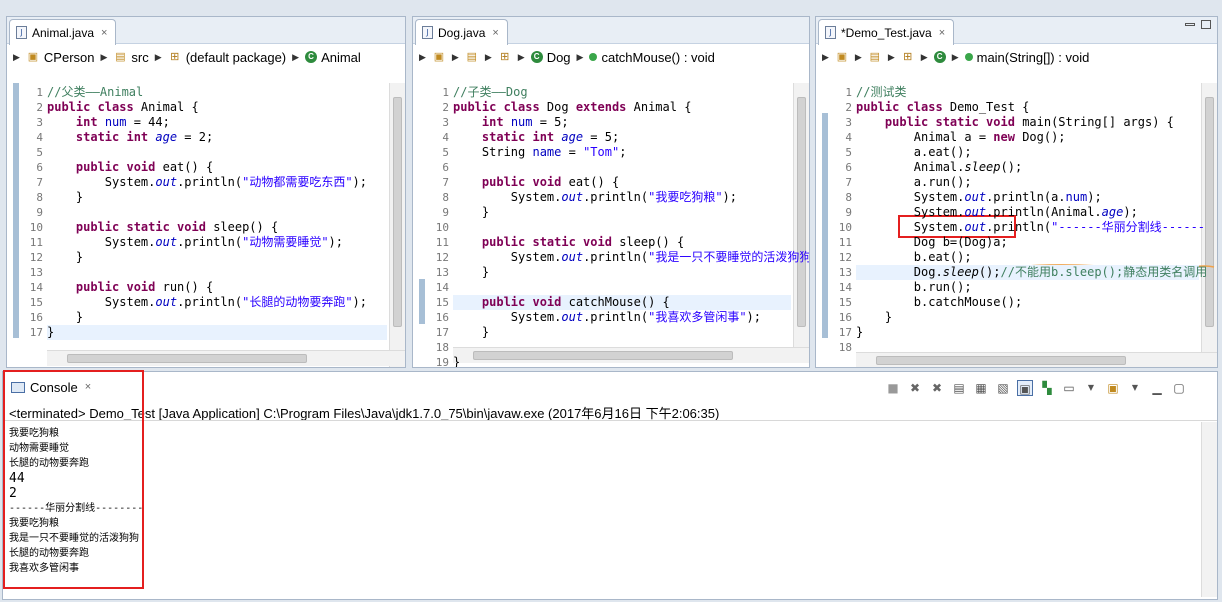 Image resolution: width=1222 pixels, height=602 pixels. I want to click on code-line: System.out.println("动物都需要吃东西");, so click(207, 182).